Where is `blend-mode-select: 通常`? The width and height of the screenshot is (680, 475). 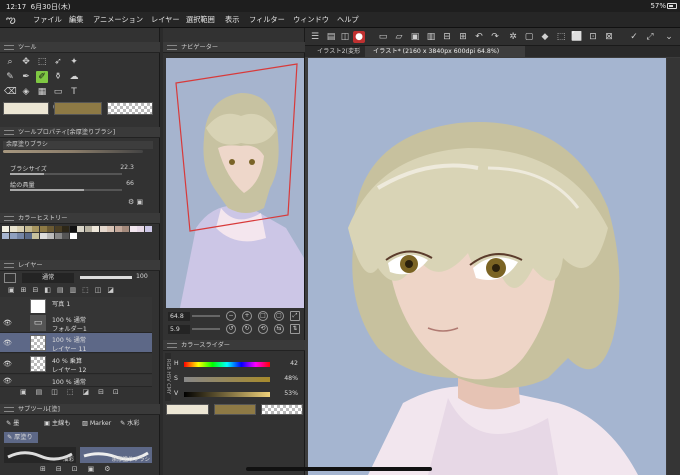
blend-mode-select: 通常 is located at coordinates (48, 278).